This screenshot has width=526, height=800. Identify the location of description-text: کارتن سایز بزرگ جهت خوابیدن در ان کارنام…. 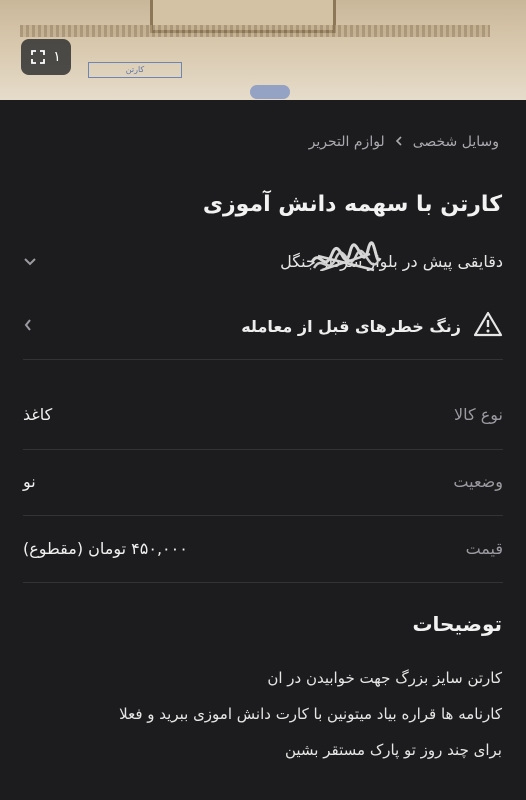
(261, 714).